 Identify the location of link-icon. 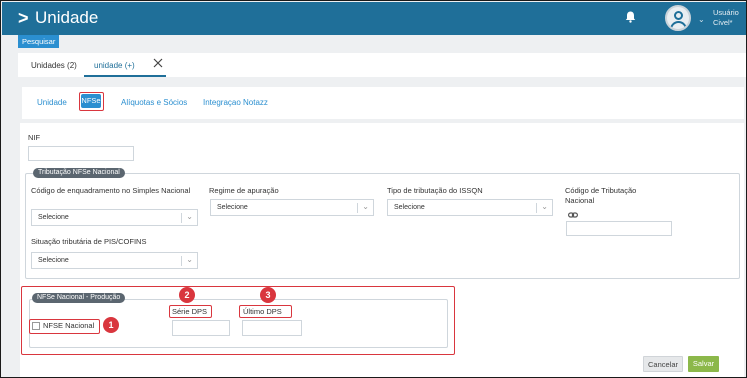
(573, 215).